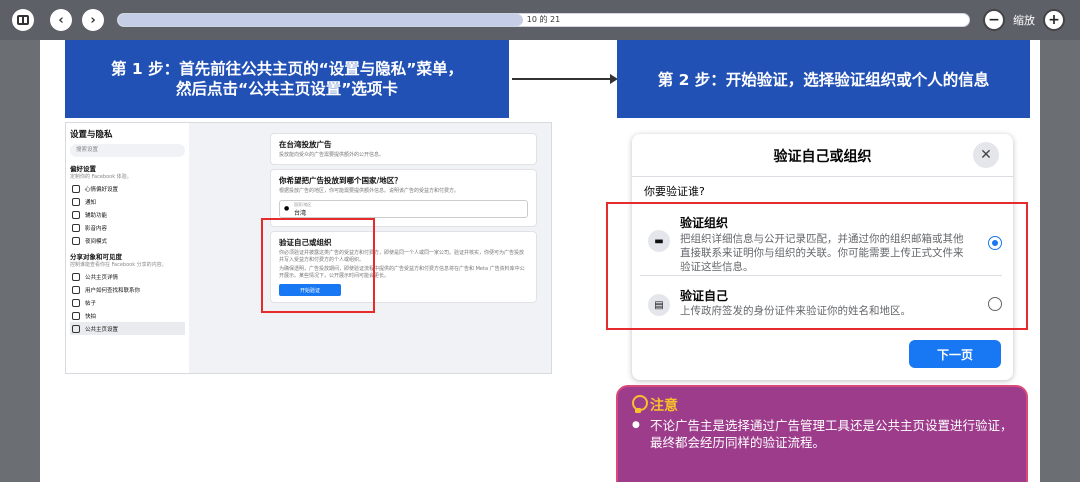  Describe the element at coordinates (96, 257) in the screenshot. I see `audience-heading: 分享对象和可见度` at that location.